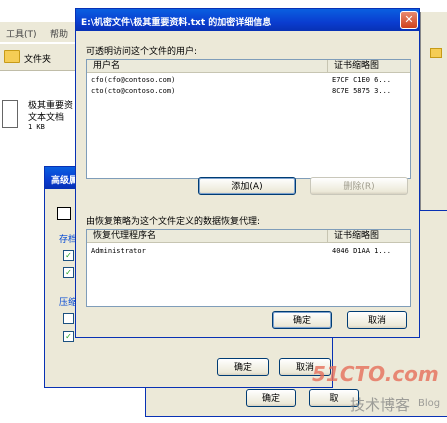  Describe the element at coordinates (243, 367) in the screenshot. I see `advanced-ok-button: 确定` at that location.